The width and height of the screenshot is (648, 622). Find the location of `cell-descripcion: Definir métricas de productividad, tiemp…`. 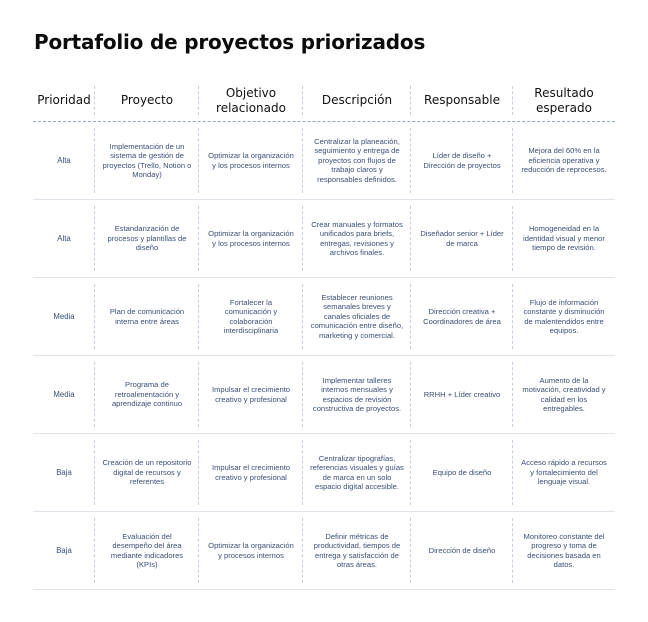

cell-descripcion: Definir métricas de productividad, tiemp… is located at coordinates (357, 550).